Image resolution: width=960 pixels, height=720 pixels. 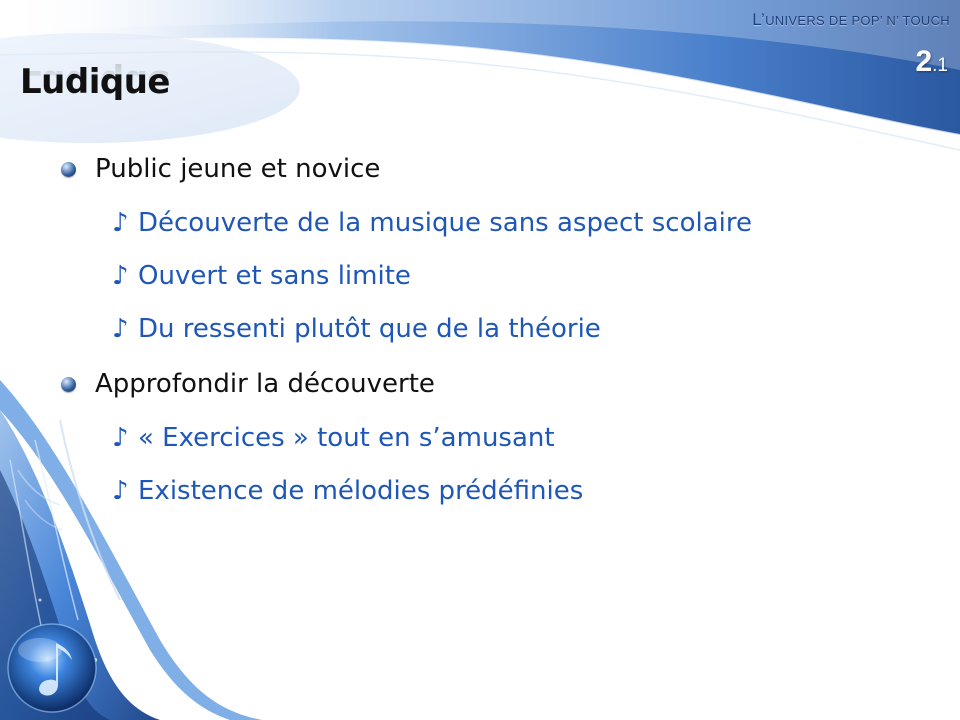 What do you see at coordinates (265, 384) in the screenshot?
I see `bullet-item: Approfondir la découverte` at bounding box center [265, 384].